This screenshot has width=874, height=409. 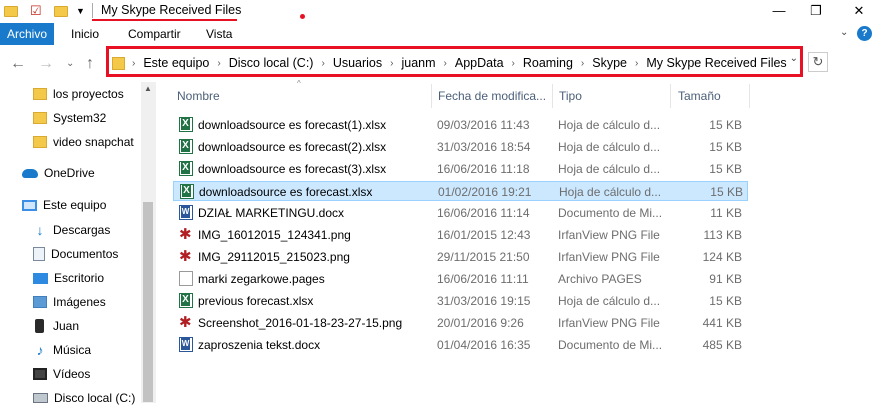 What do you see at coordinates (716, 63) in the screenshot?
I see `breadcrumb-my-skype-received-files: My Skype Received Files` at bounding box center [716, 63].